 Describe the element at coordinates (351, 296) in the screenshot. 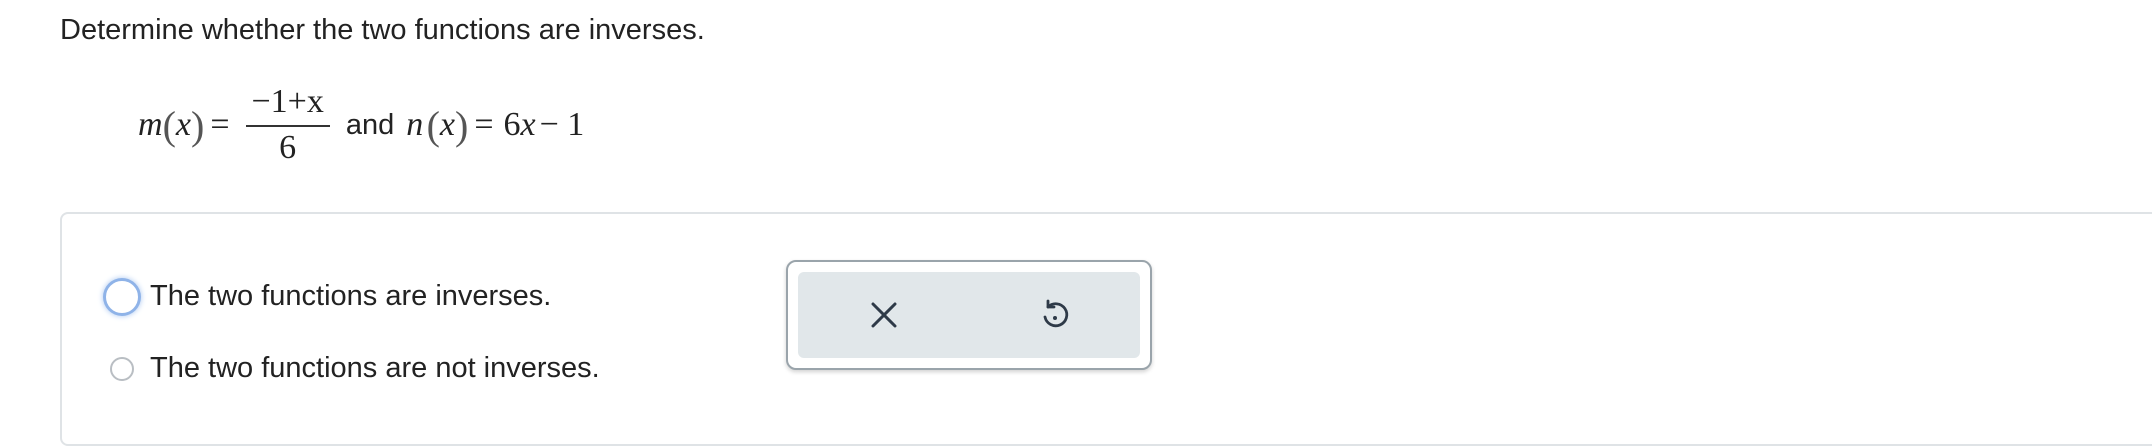

I see `option-label: The two functions are inverses.` at that location.